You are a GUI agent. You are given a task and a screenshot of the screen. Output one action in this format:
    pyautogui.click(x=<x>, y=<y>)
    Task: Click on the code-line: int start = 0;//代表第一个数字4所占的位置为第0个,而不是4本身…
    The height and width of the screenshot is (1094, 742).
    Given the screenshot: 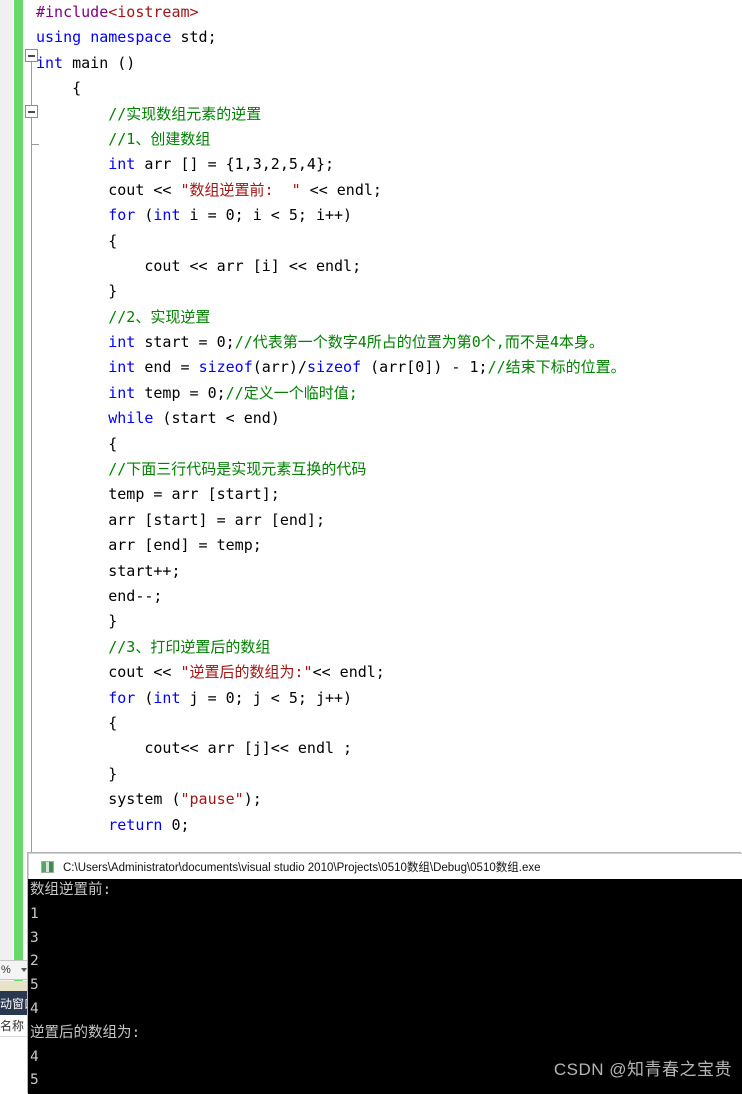 What is the action you would take?
    pyautogui.click(x=389, y=342)
    